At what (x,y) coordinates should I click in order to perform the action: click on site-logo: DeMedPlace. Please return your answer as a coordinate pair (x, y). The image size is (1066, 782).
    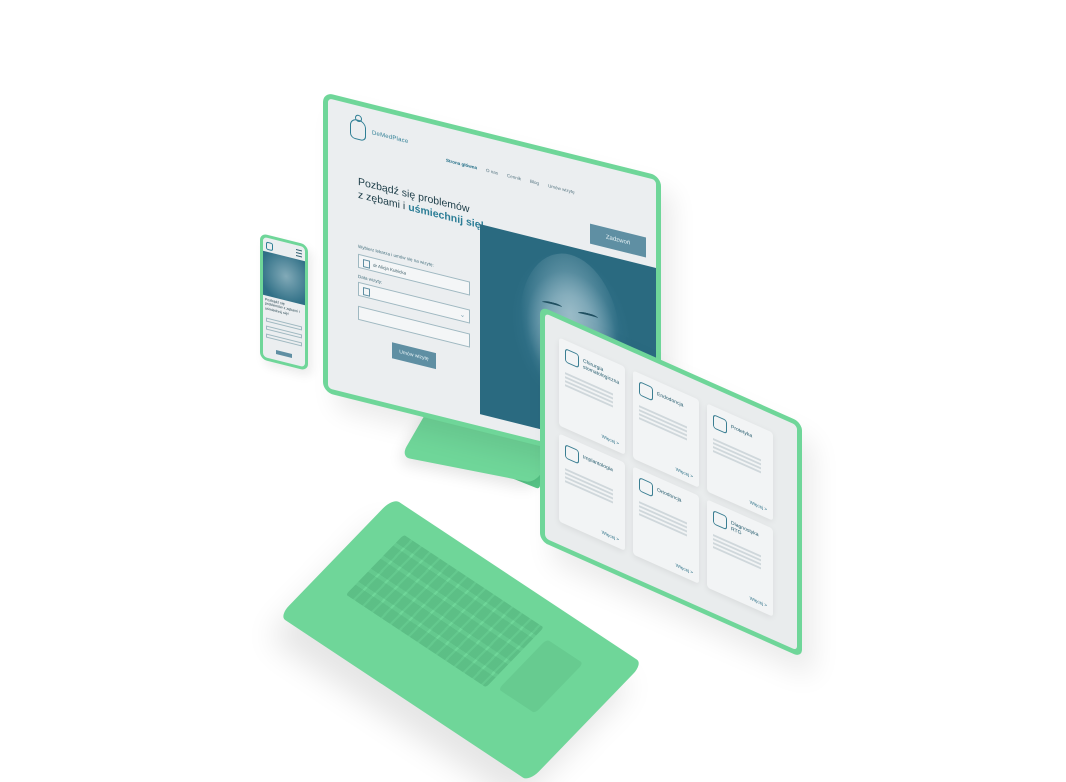
    Looking at the image, I should click on (379, 135).